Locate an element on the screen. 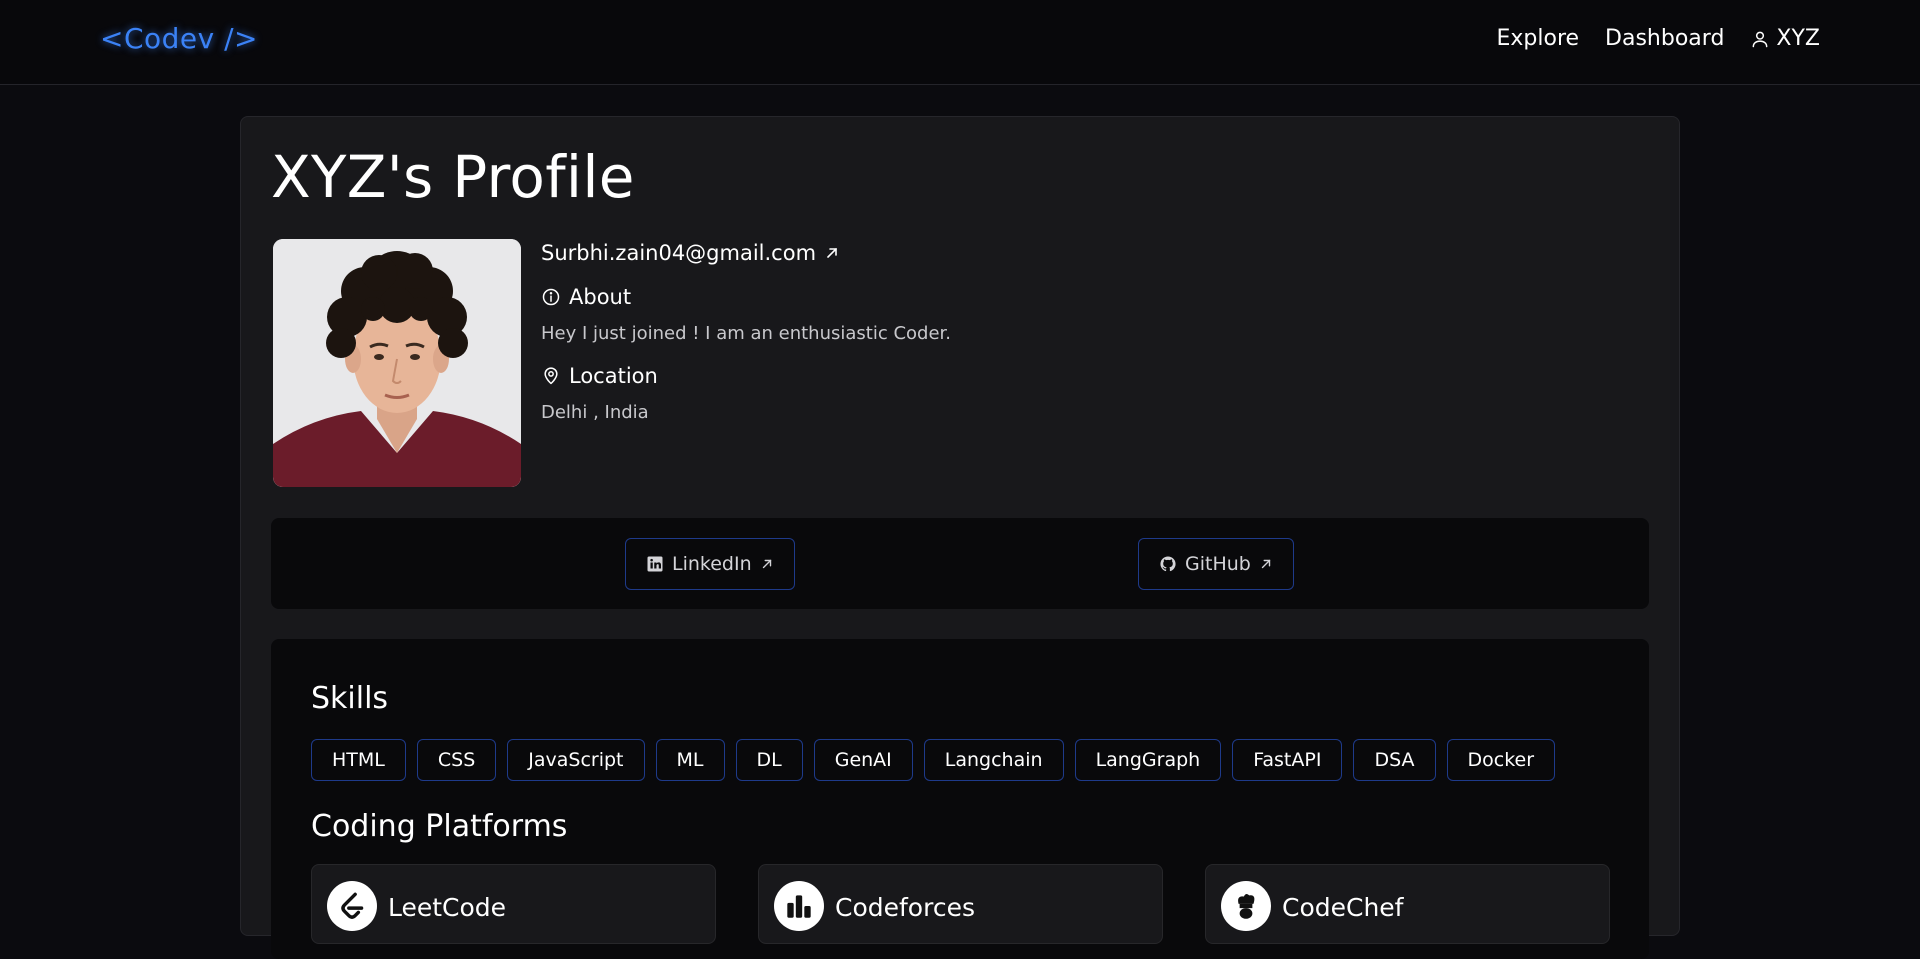  user-icon is located at coordinates (1760, 39).